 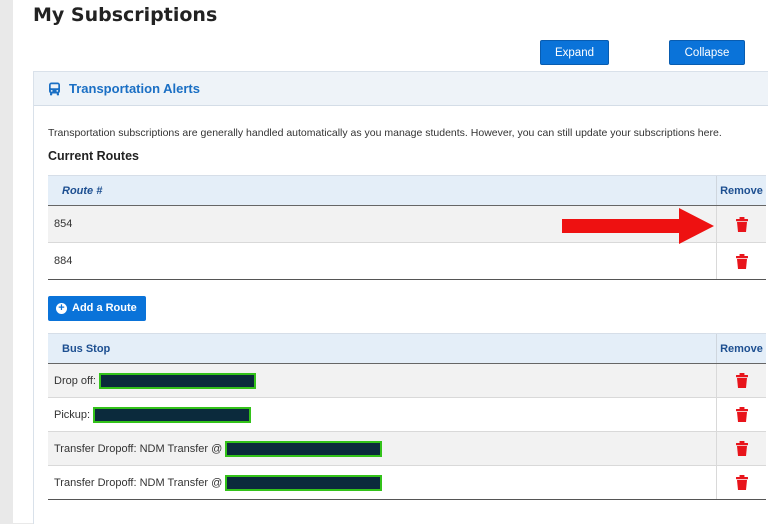 What do you see at coordinates (707, 62) in the screenshot?
I see `collapse-all-button: Collapse All` at bounding box center [707, 62].